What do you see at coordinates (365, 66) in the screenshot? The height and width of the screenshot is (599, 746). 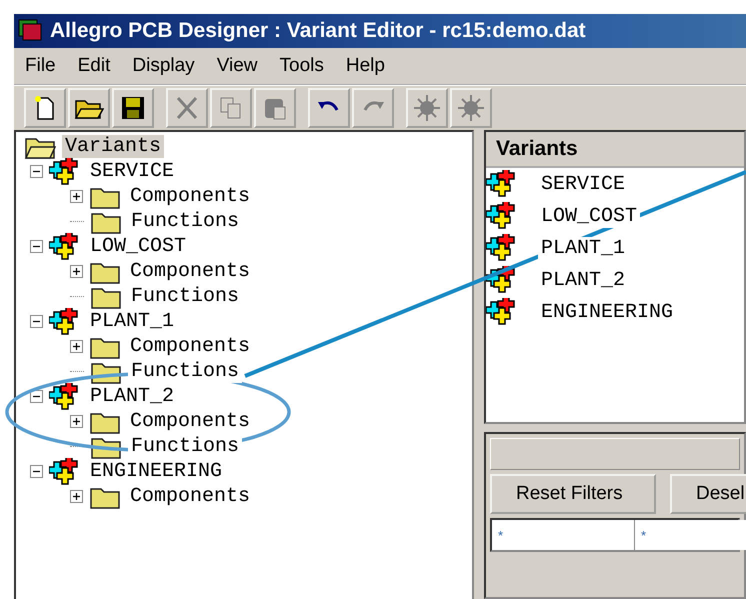 I see `menu-item: Help` at bounding box center [365, 66].